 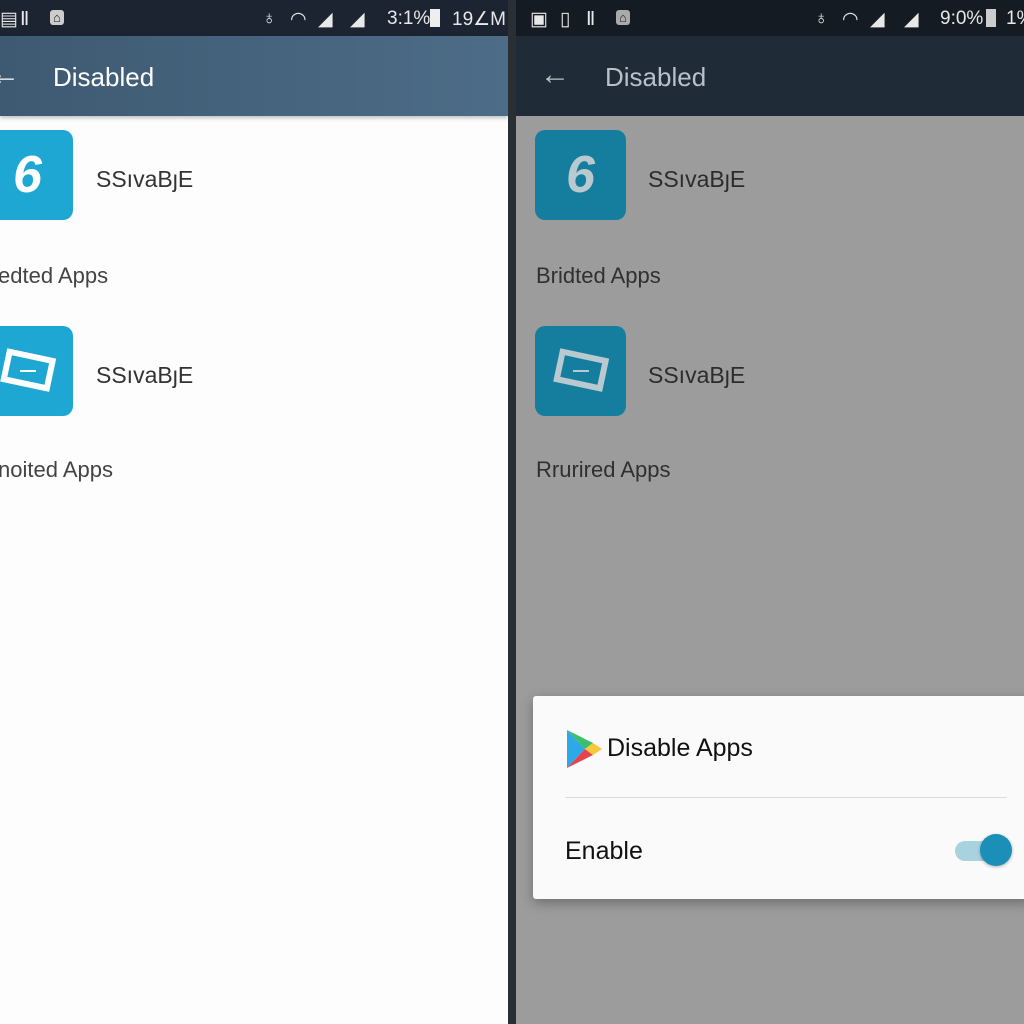 I want to click on sd-card-icon: ▣, so click(x=539, y=19).